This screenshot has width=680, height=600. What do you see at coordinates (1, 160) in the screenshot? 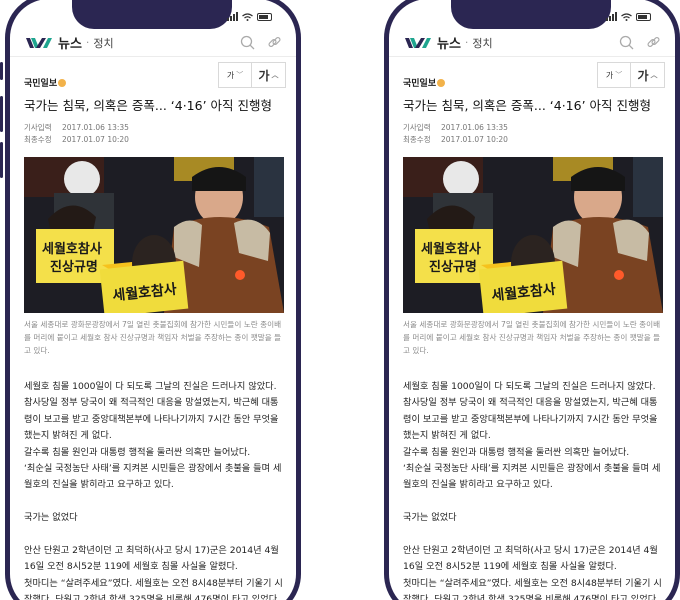
I see `left-volume-down-button` at bounding box center [1, 160].